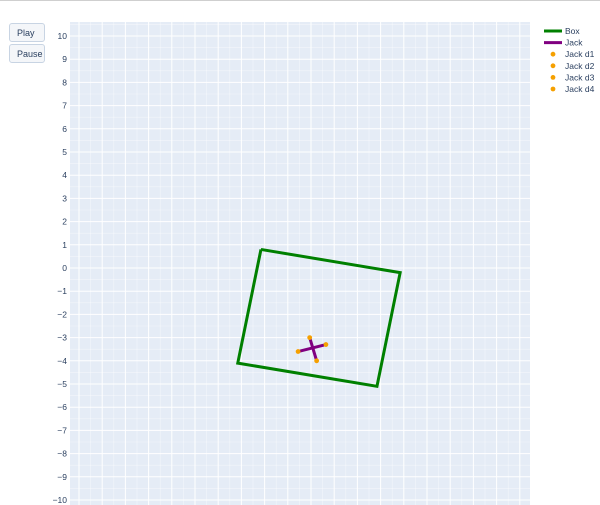 This screenshot has width=600, height=505. I want to click on y-tick-label: −10, so click(60, 500).